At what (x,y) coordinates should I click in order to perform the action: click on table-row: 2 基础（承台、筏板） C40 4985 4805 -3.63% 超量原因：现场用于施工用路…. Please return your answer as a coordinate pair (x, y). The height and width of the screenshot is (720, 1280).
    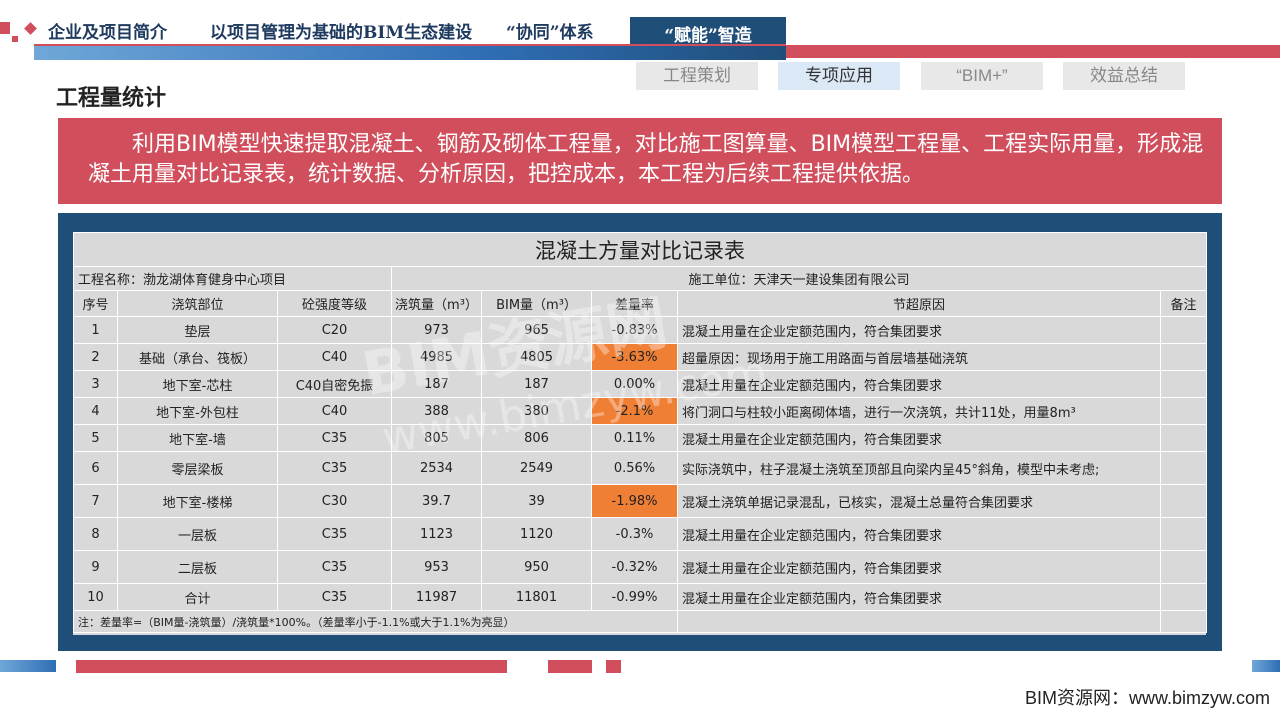
    Looking at the image, I should click on (640, 357).